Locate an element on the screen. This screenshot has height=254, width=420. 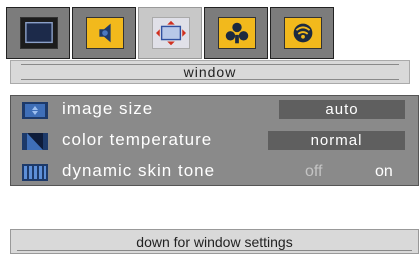
tab-picture is located at coordinates (38, 33).